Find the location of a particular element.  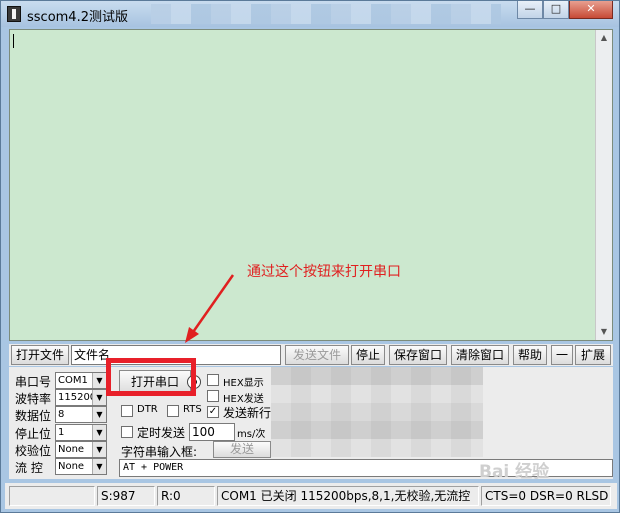

scroll-down-icon: ▼ is located at coordinates (604, 332).